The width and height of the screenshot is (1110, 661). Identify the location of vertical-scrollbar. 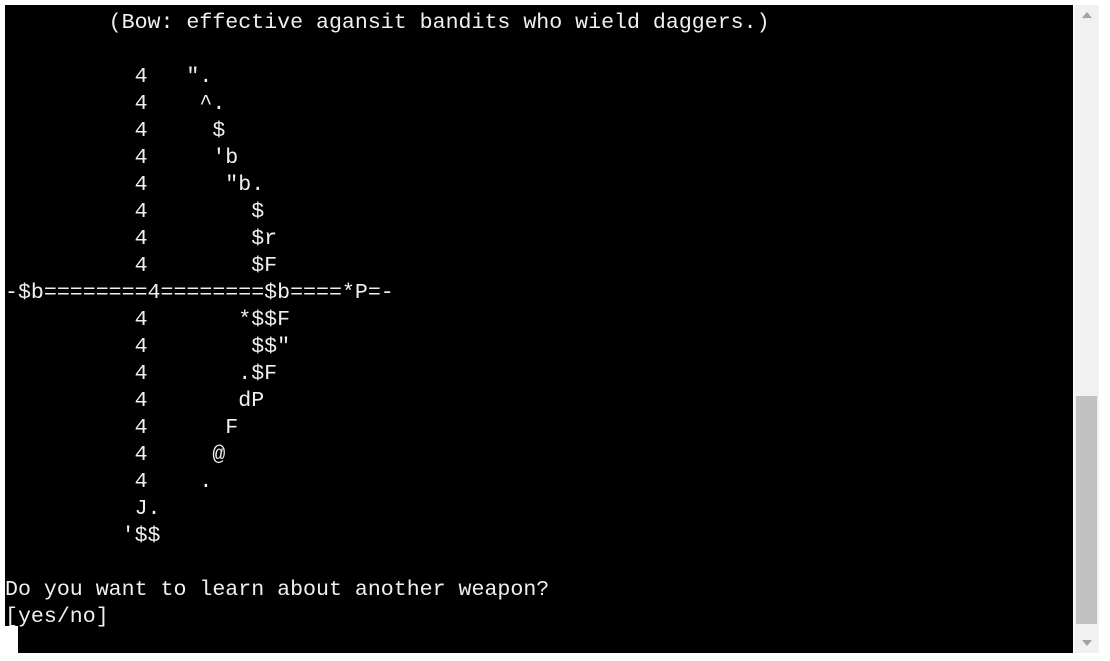
(1086, 329).